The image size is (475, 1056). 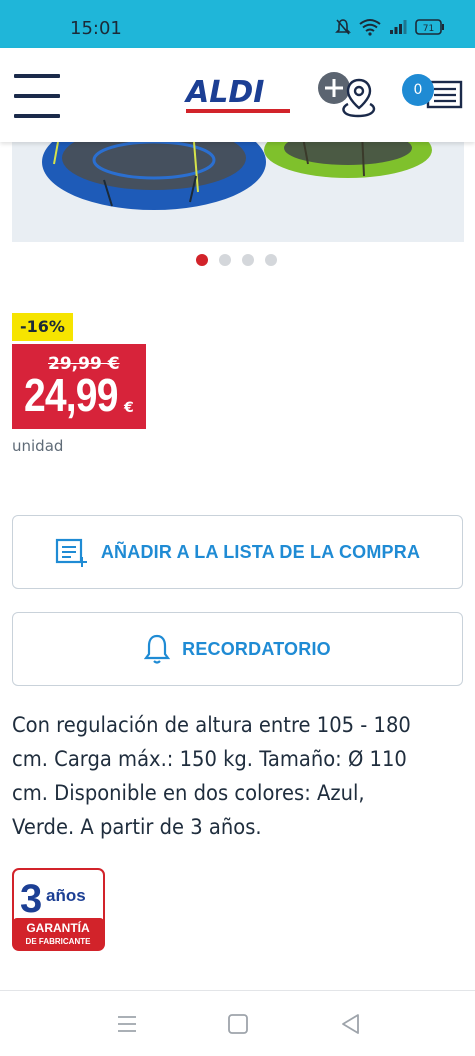 I want to click on back-icon, so click(x=351, y=1024).